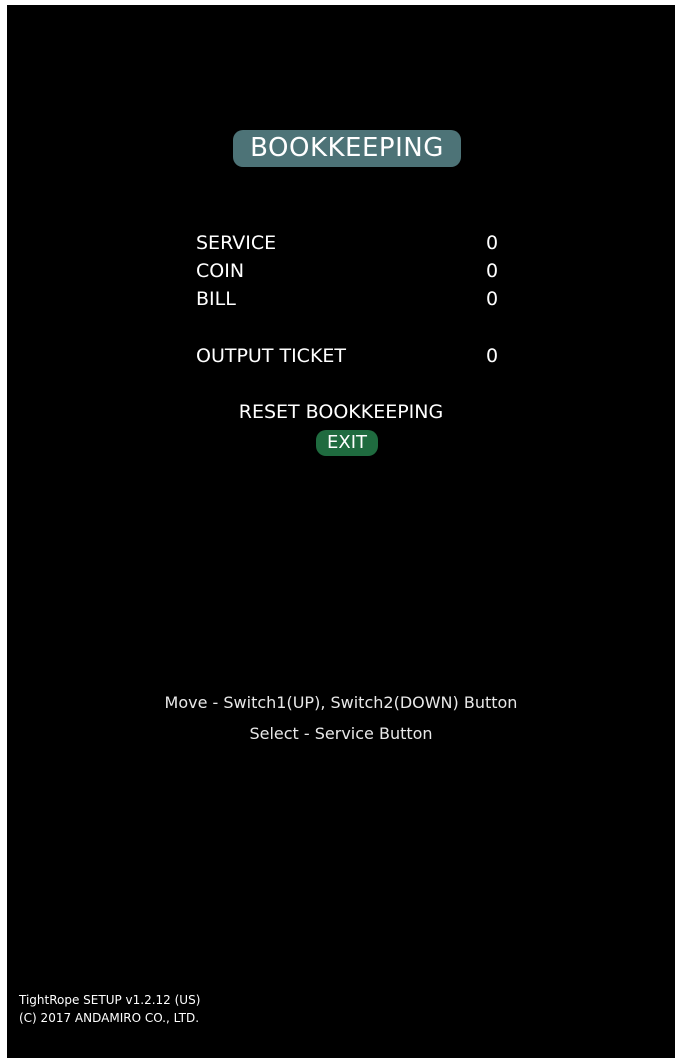  Describe the element at coordinates (492, 243) in the screenshot. I see `service-value: 0` at that location.